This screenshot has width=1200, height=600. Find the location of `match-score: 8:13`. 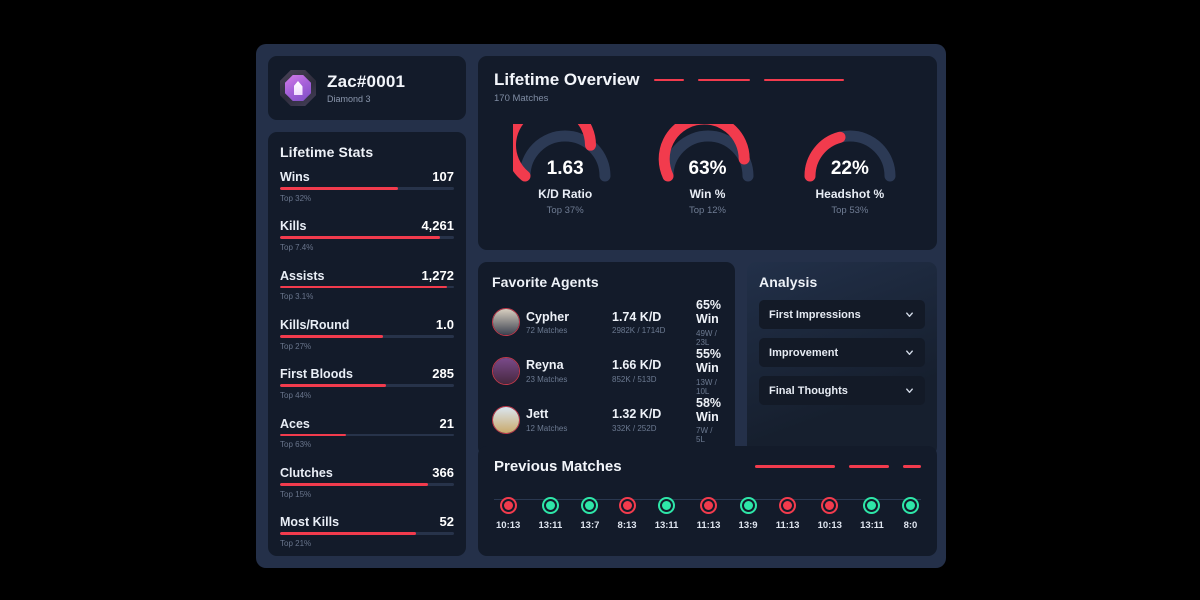

match-score: 8:13 is located at coordinates (627, 525).